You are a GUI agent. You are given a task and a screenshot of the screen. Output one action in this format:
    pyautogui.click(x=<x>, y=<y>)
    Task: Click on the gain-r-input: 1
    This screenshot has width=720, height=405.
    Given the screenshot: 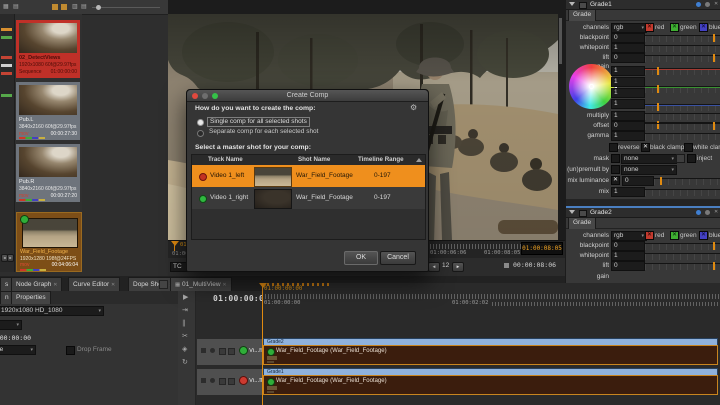 What is the action you would take?
    pyautogui.click(x=628, y=71)
    